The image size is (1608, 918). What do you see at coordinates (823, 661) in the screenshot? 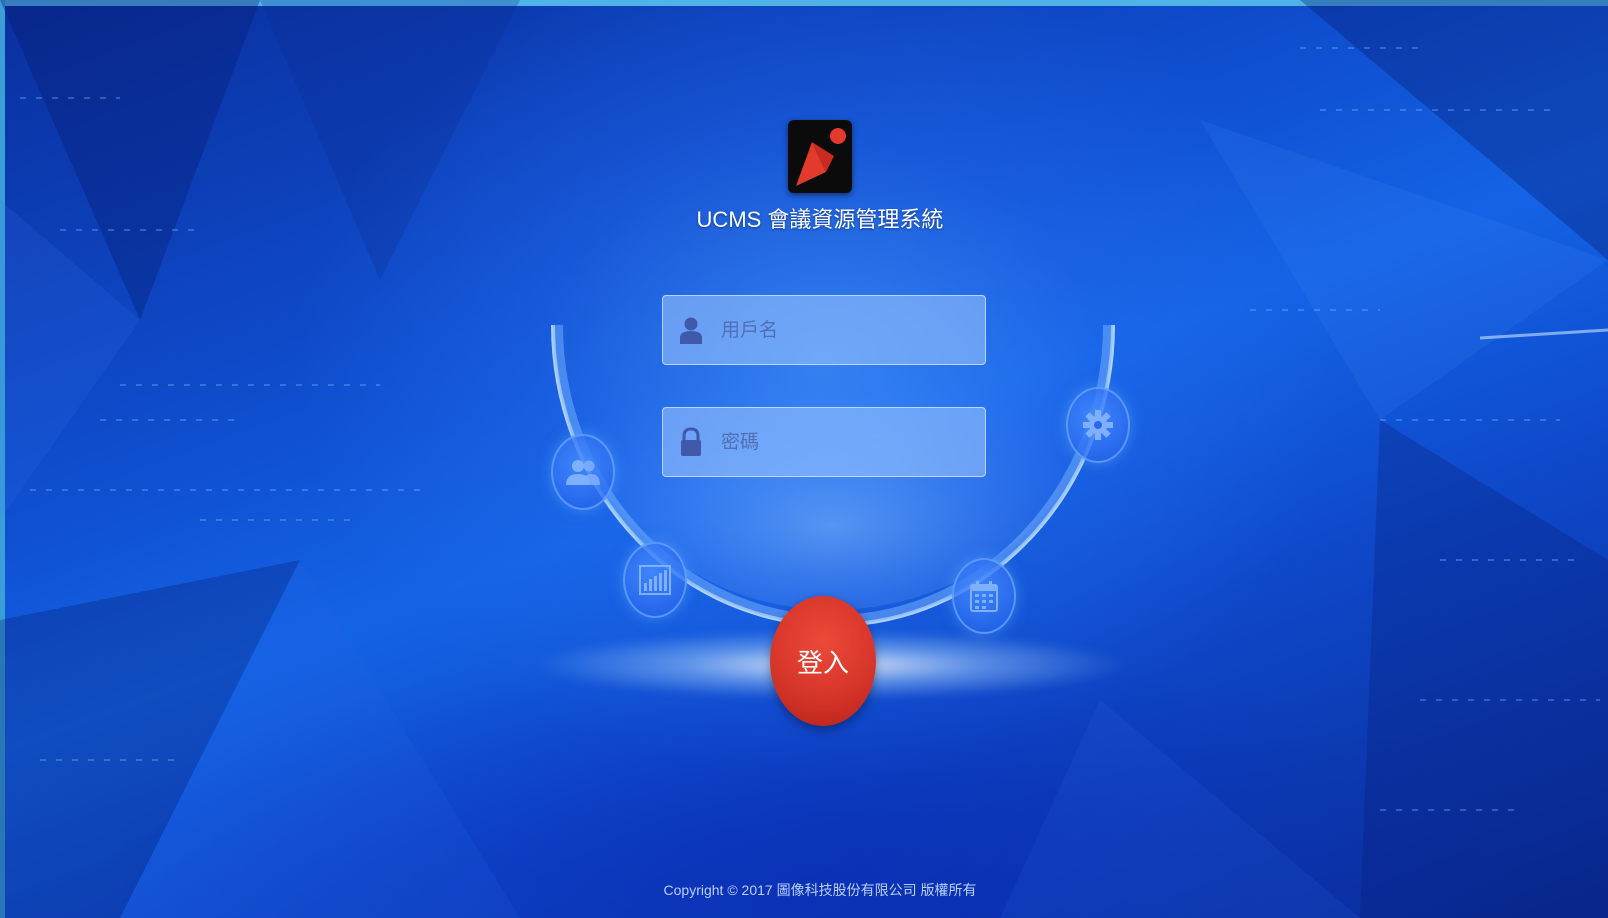
I see `login-button: 登入` at bounding box center [823, 661].